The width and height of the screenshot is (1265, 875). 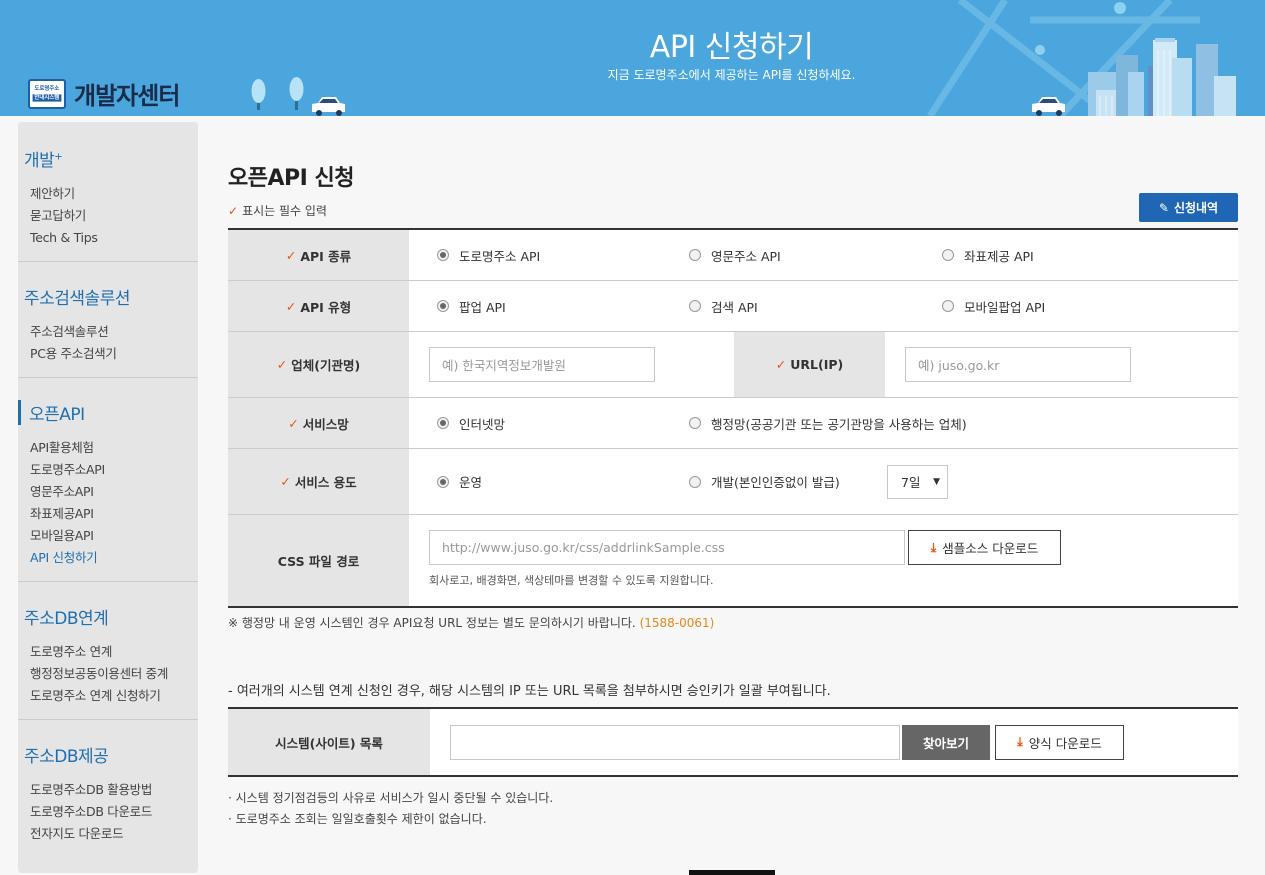 I want to click on sidebar-item-api-demo: API활용체험, so click(x=111, y=448).